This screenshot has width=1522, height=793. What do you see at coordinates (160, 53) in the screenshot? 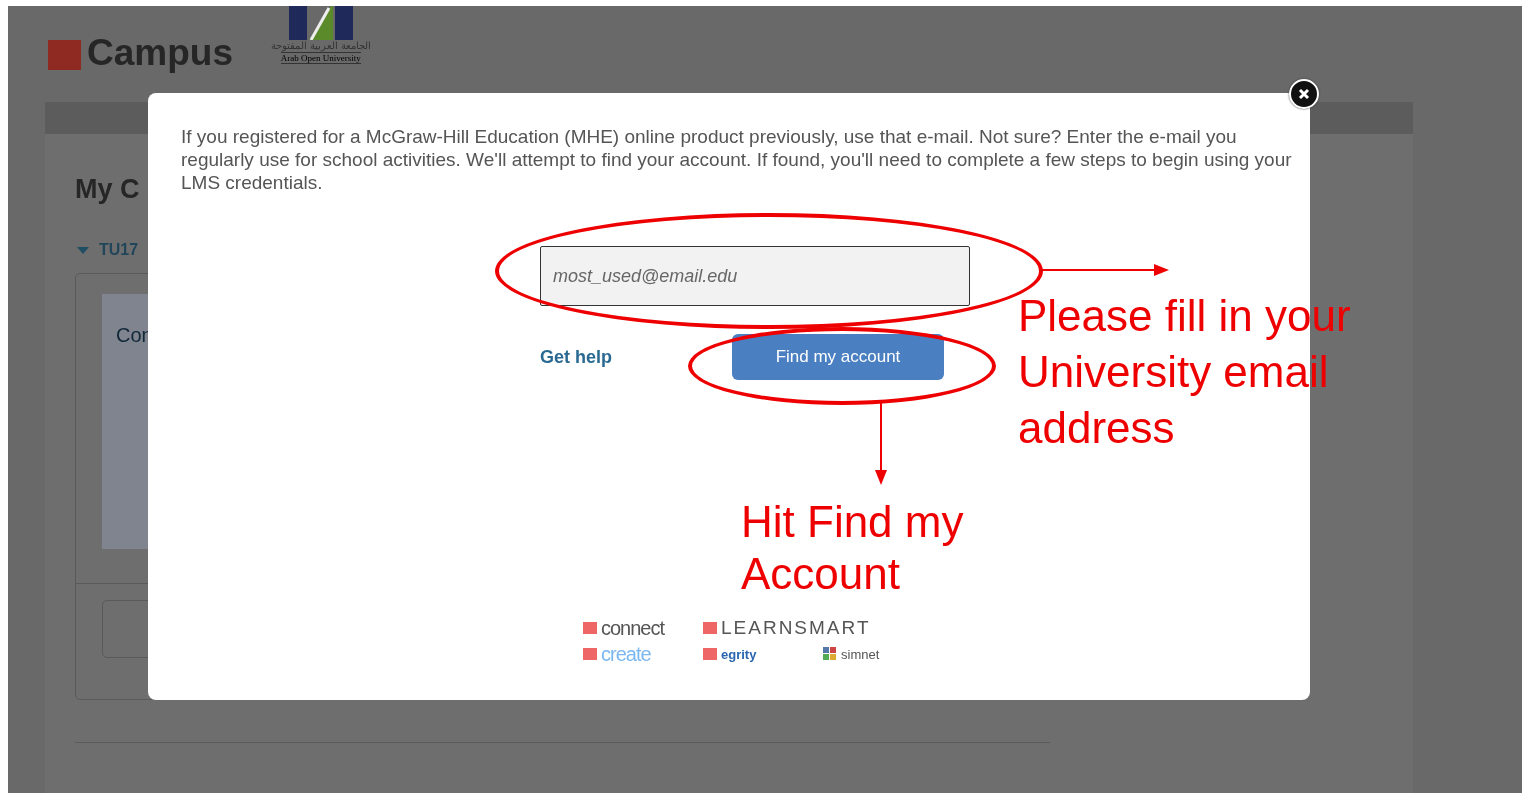
I see `campus-logo-text: Campus` at bounding box center [160, 53].